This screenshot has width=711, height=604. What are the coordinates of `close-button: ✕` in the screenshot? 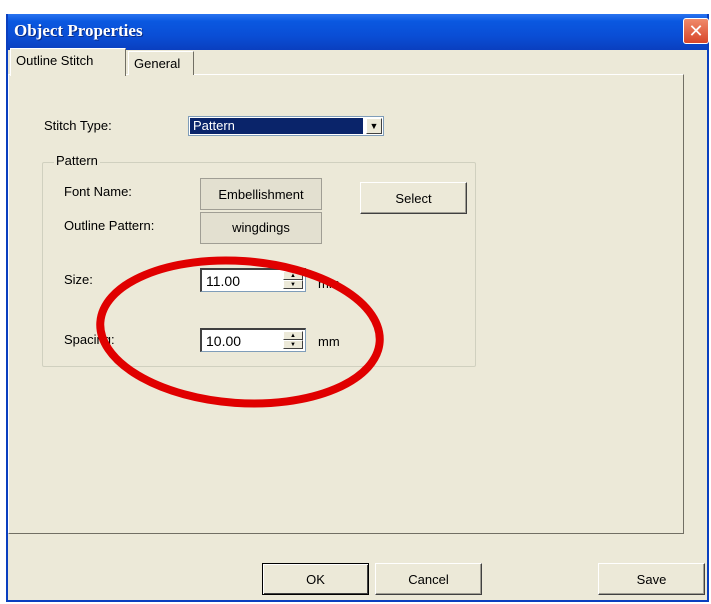 It's located at (696, 31).